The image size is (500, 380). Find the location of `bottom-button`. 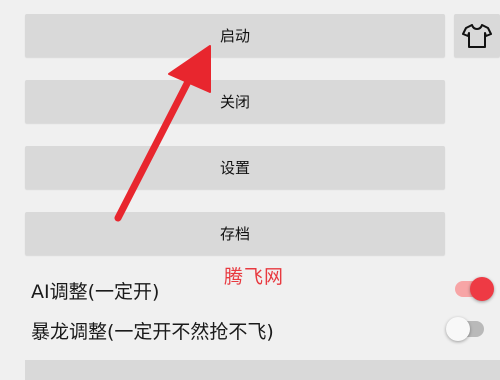

bottom-button is located at coordinates (262, 370).